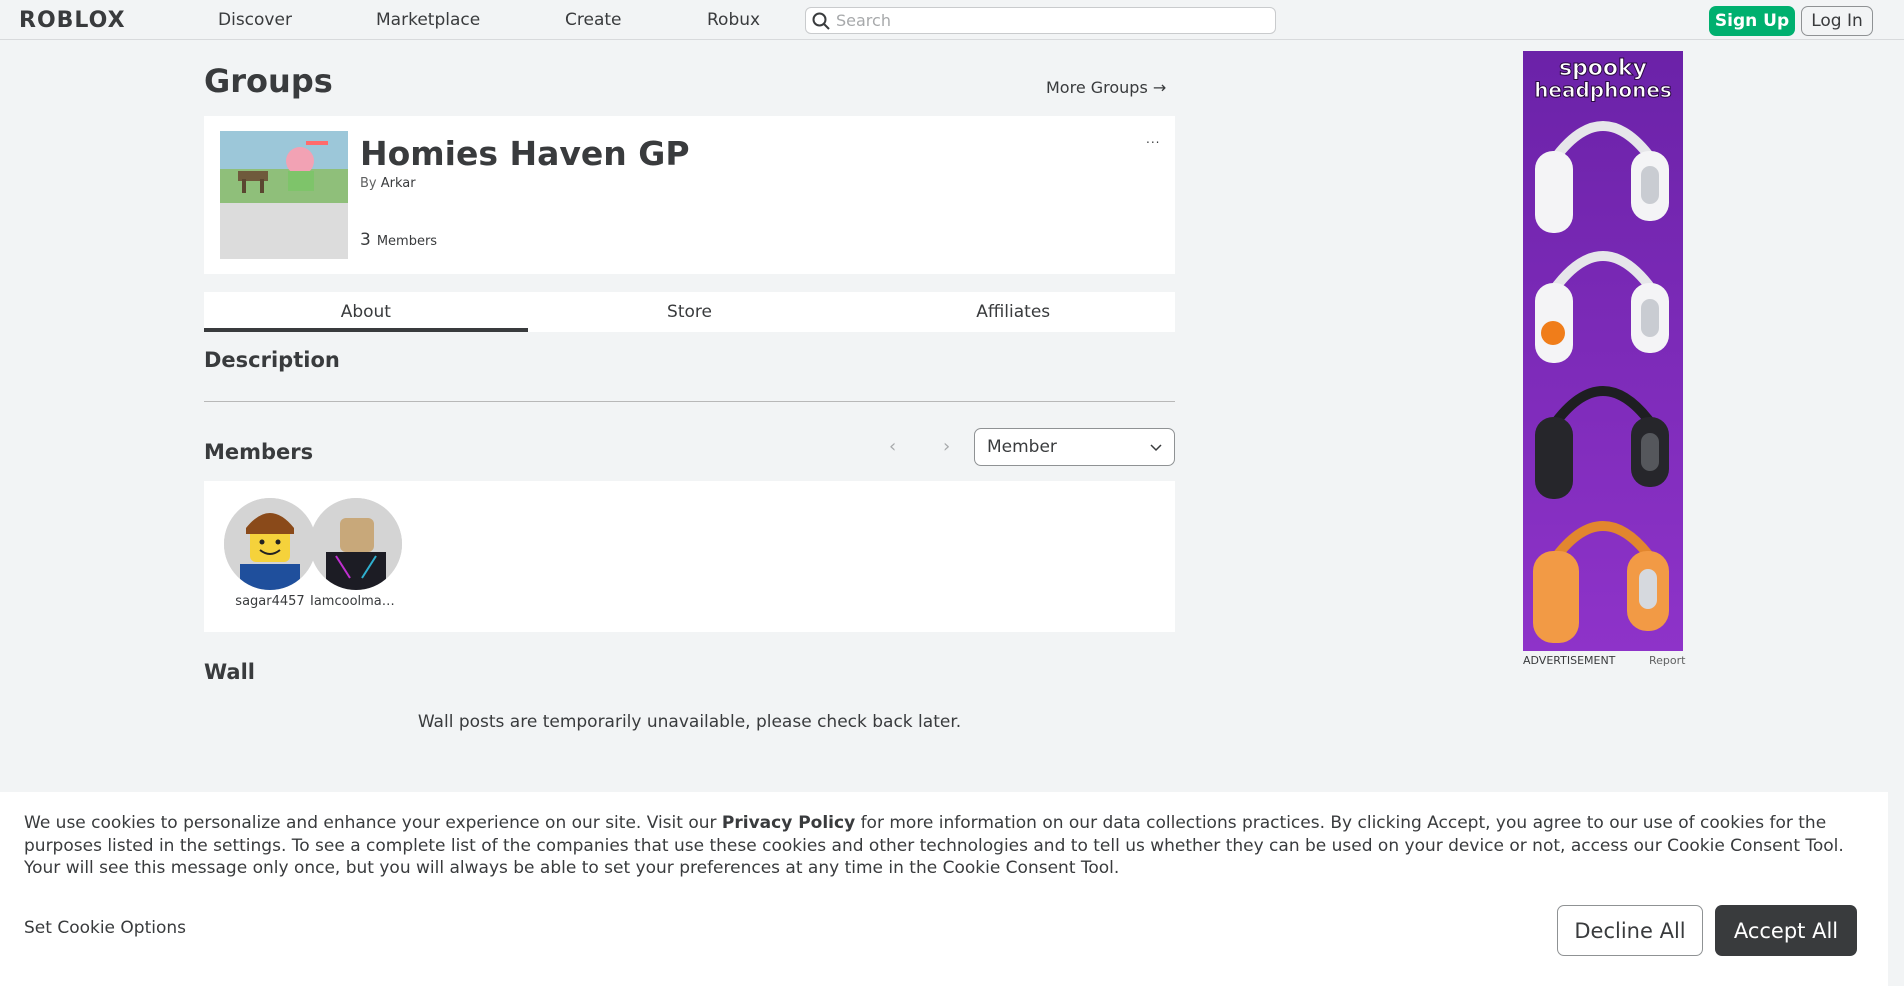  I want to click on sign-up-button: Sign Up, so click(1752, 21).